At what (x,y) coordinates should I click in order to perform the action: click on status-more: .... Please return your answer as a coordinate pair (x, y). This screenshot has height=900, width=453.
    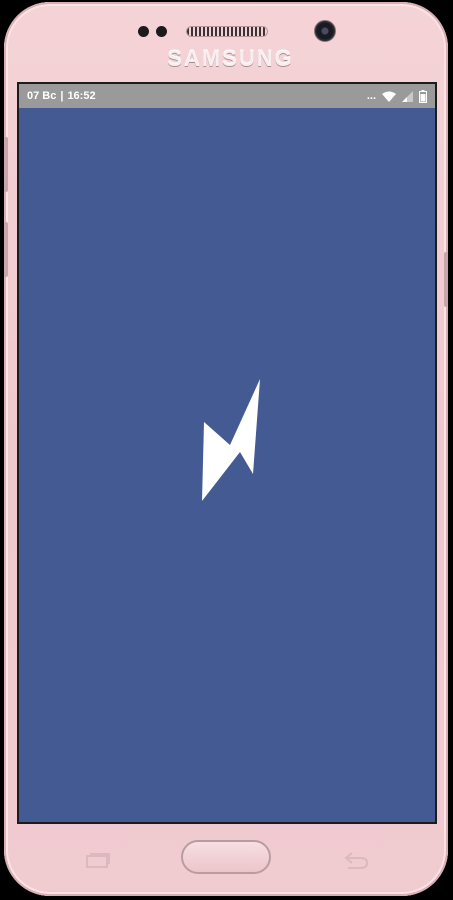
    Looking at the image, I should click on (371, 96).